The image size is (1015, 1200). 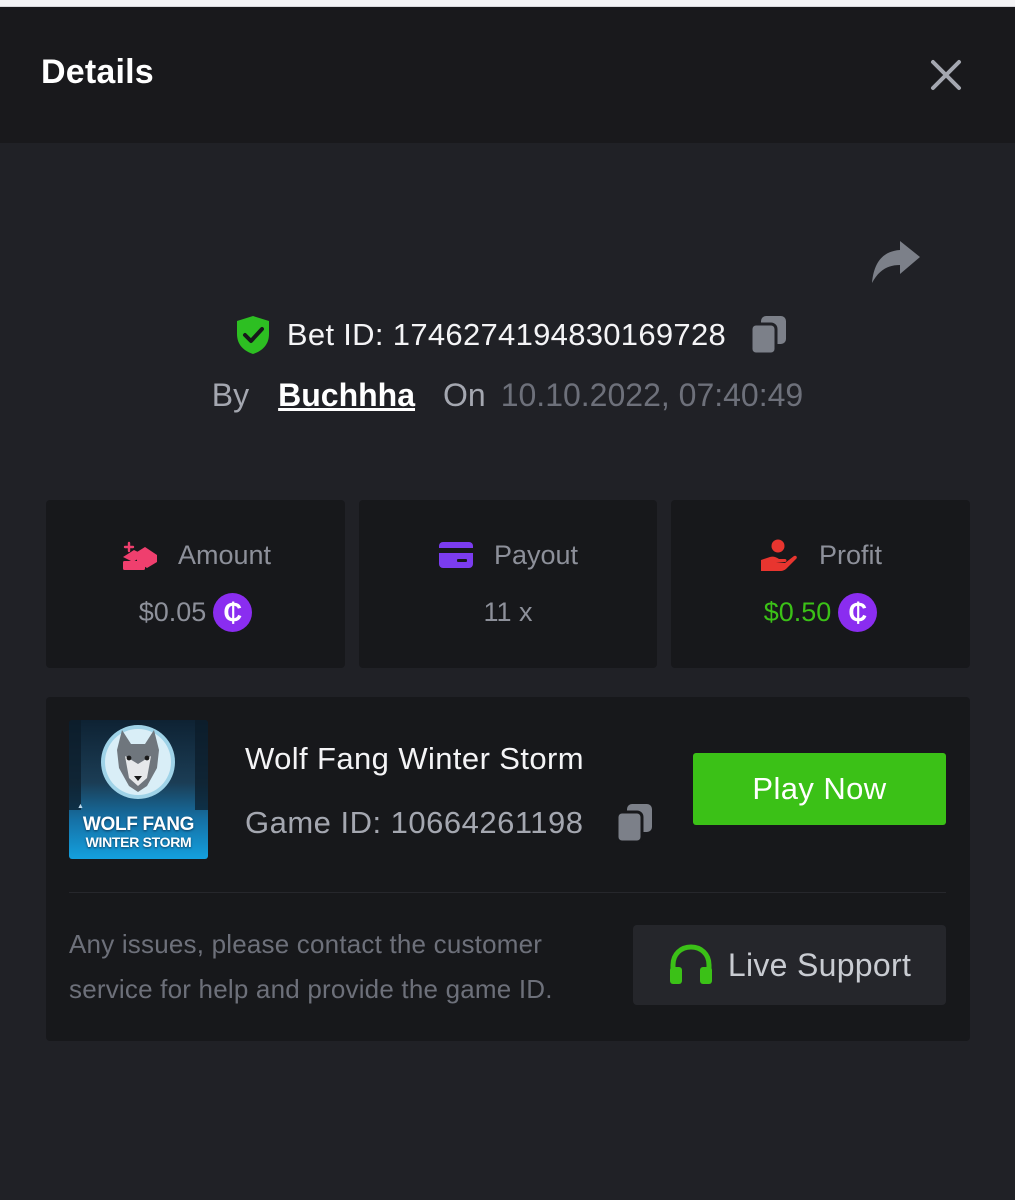 What do you see at coordinates (455, 555) in the screenshot?
I see `card-icon` at bounding box center [455, 555].